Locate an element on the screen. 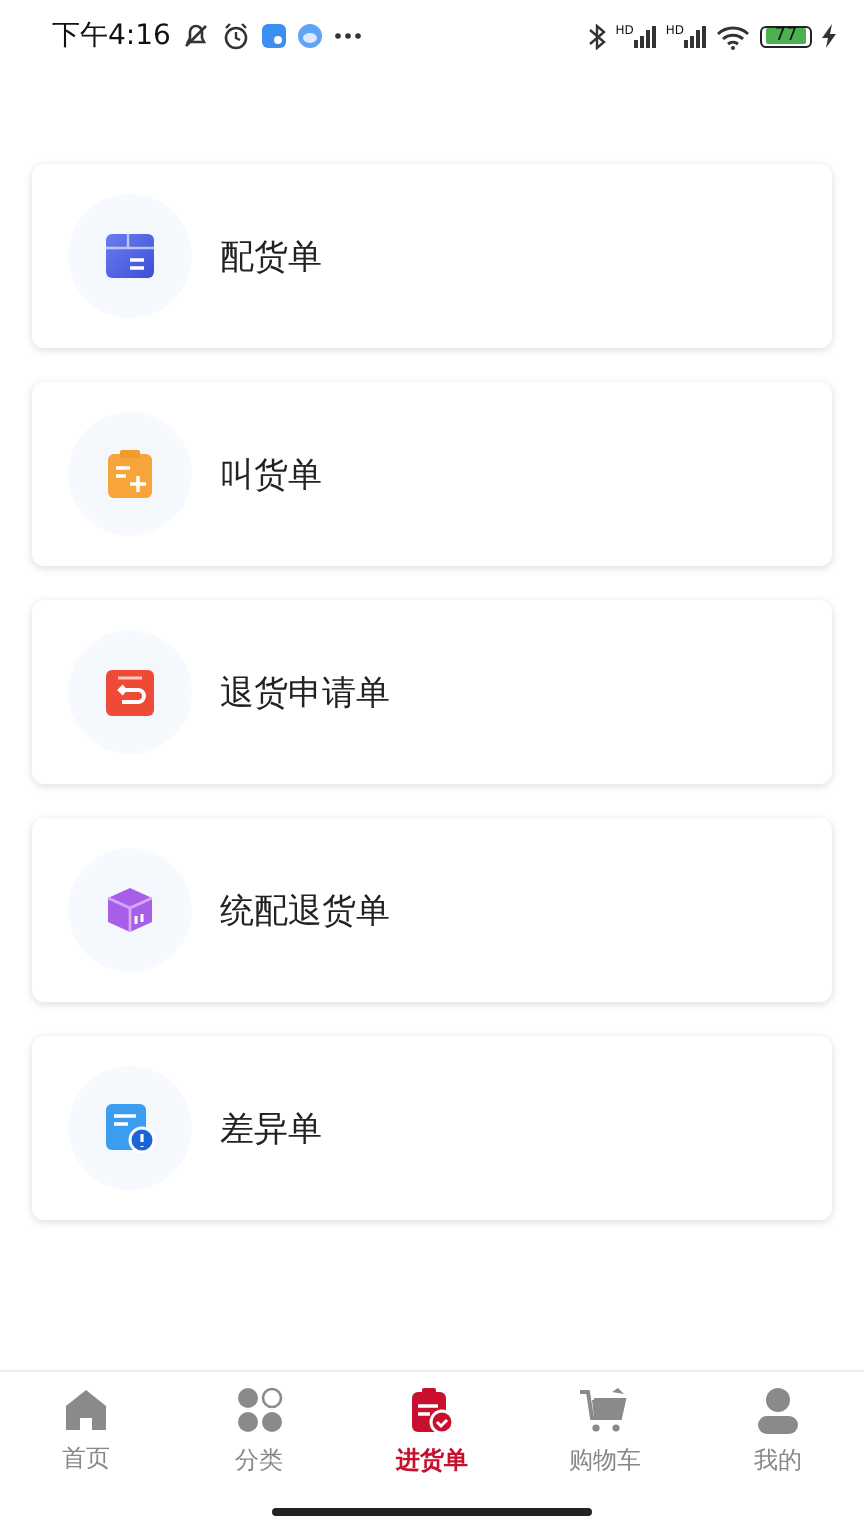 The width and height of the screenshot is (864, 1536). tab-item: 分类 is located at coordinates (259, 1432).